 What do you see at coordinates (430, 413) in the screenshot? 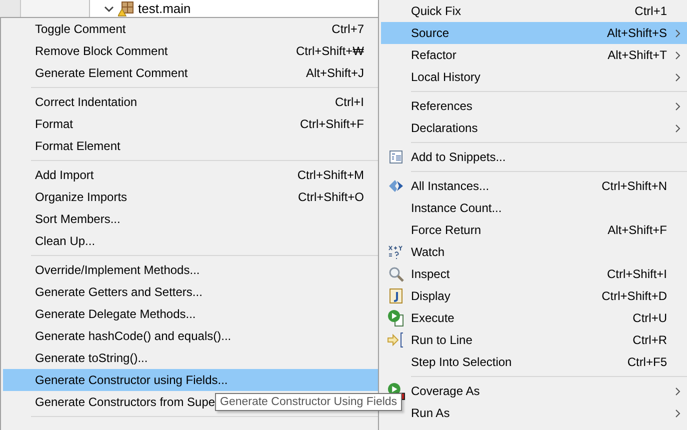
I see `menu-item-label: Run As` at bounding box center [430, 413].